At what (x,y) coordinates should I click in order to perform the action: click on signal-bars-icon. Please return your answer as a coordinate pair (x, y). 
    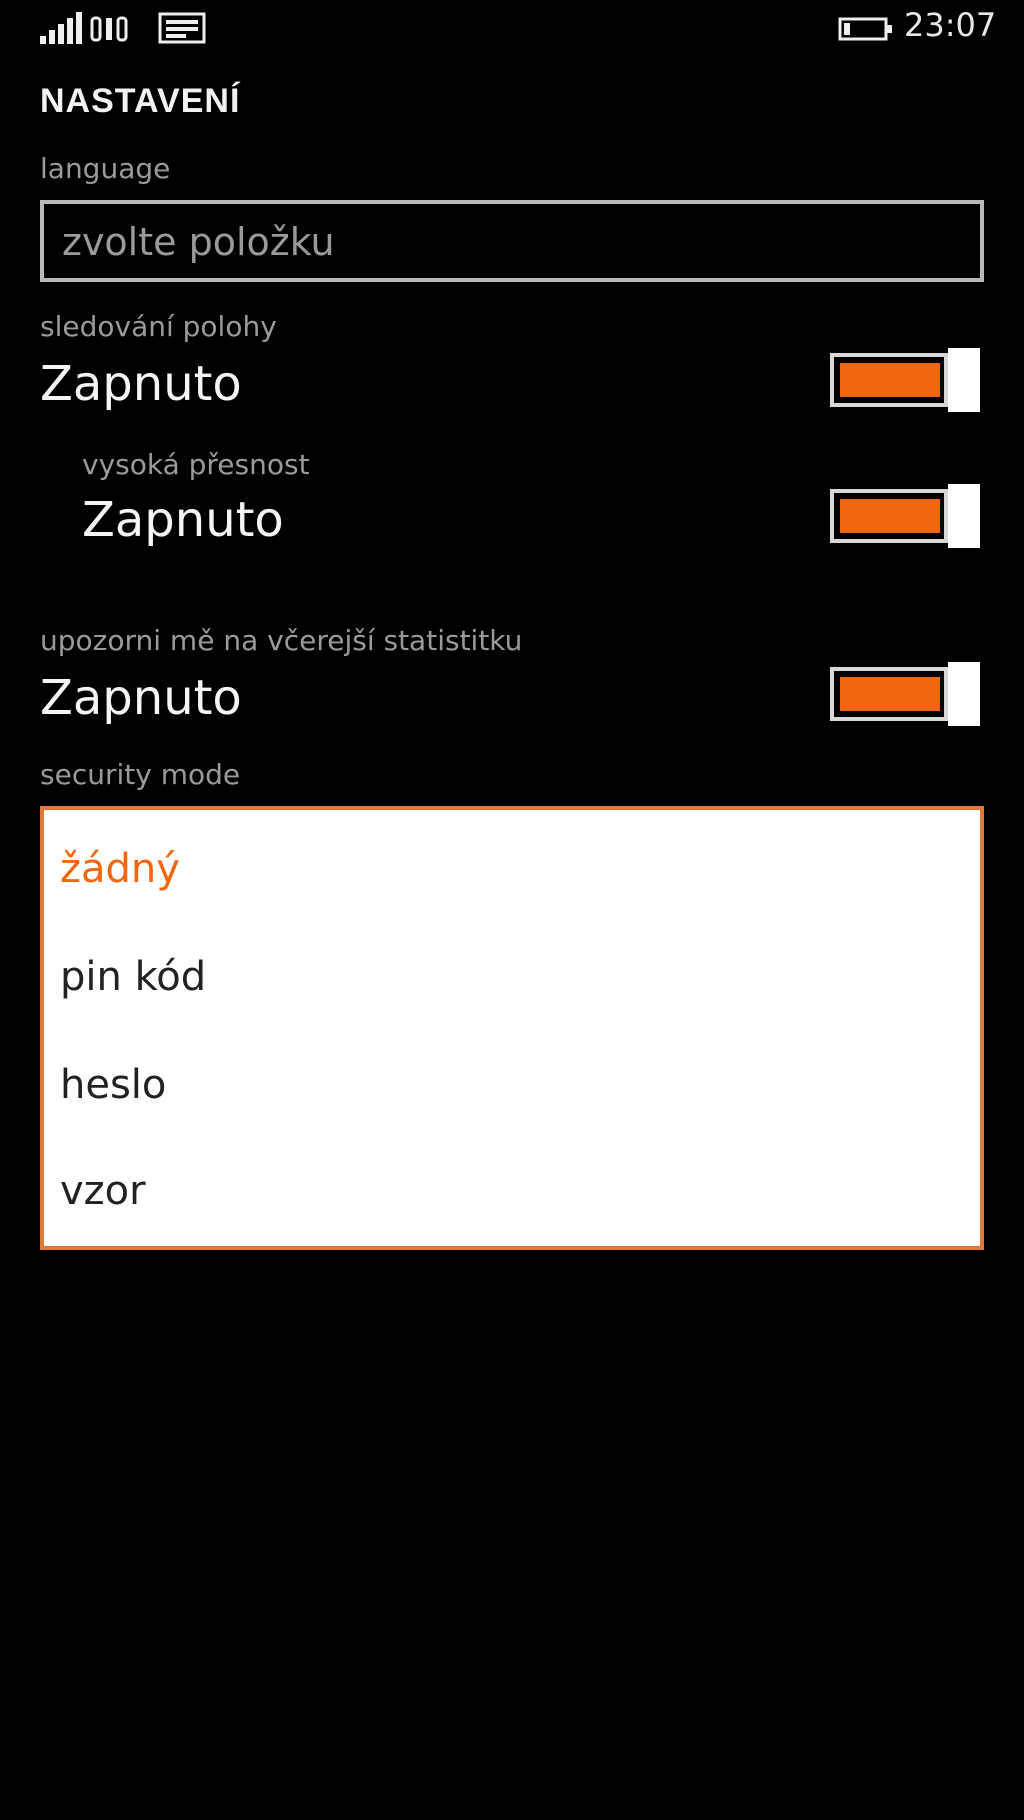
    Looking at the image, I should click on (84, 28).